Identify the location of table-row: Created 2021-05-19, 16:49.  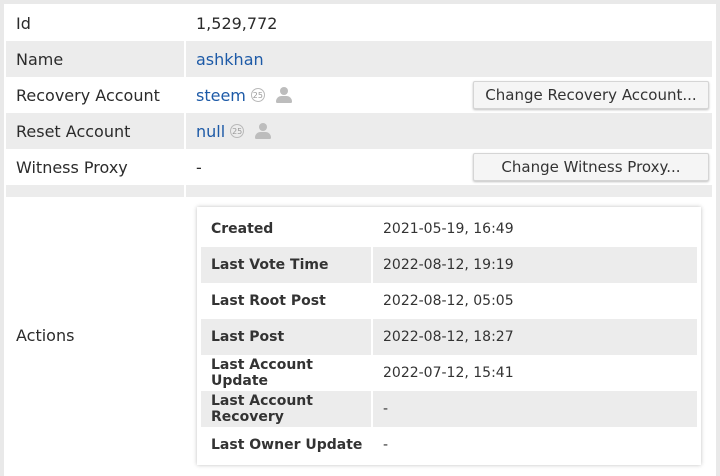
(449, 229).